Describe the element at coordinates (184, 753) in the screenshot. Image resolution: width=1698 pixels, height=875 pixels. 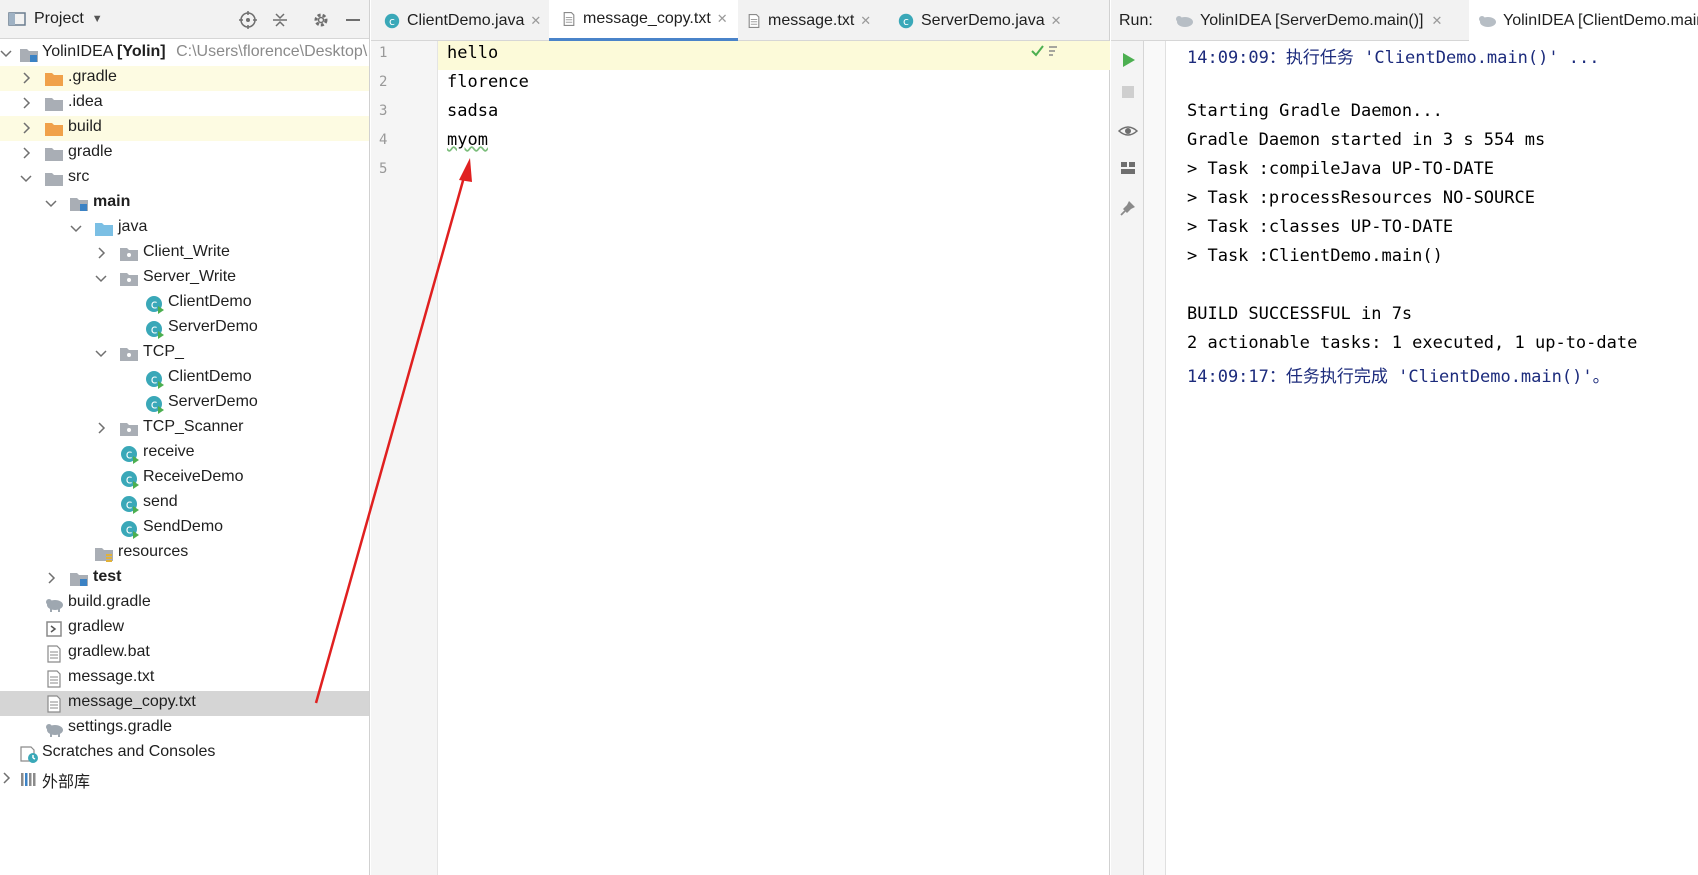
I see `tree-item-scratches: Scratches and Consoles` at that location.